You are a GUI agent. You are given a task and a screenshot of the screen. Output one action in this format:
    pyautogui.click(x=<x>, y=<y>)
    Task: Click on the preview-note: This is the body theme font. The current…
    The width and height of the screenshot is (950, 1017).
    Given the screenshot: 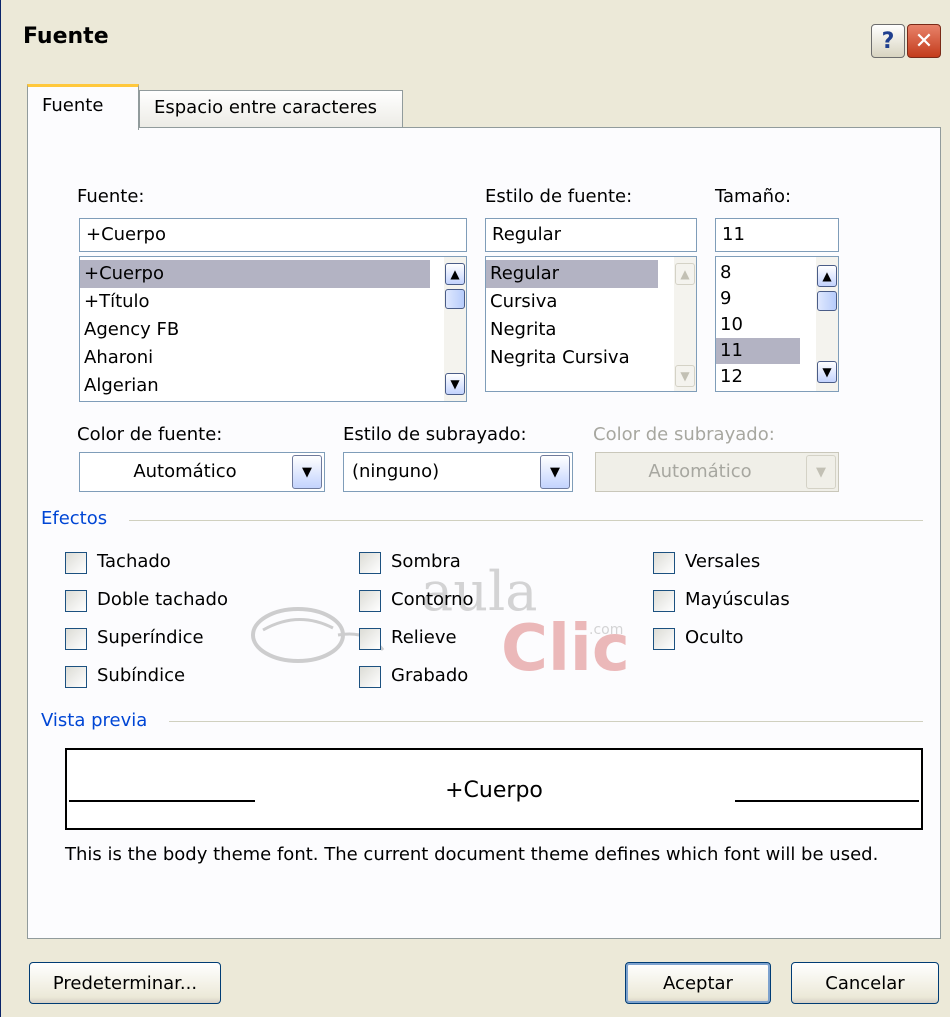 What is the action you would take?
    pyautogui.click(x=472, y=854)
    